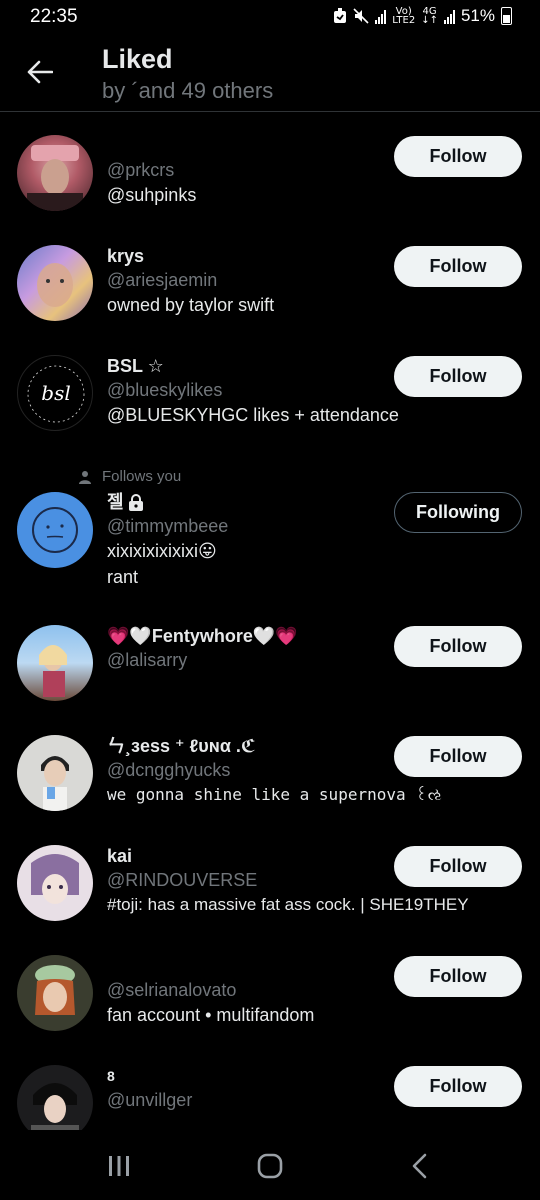  Describe the element at coordinates (162, 551) in the screenshot. I see `user-bio: xixixixixixixi😛` at that location.